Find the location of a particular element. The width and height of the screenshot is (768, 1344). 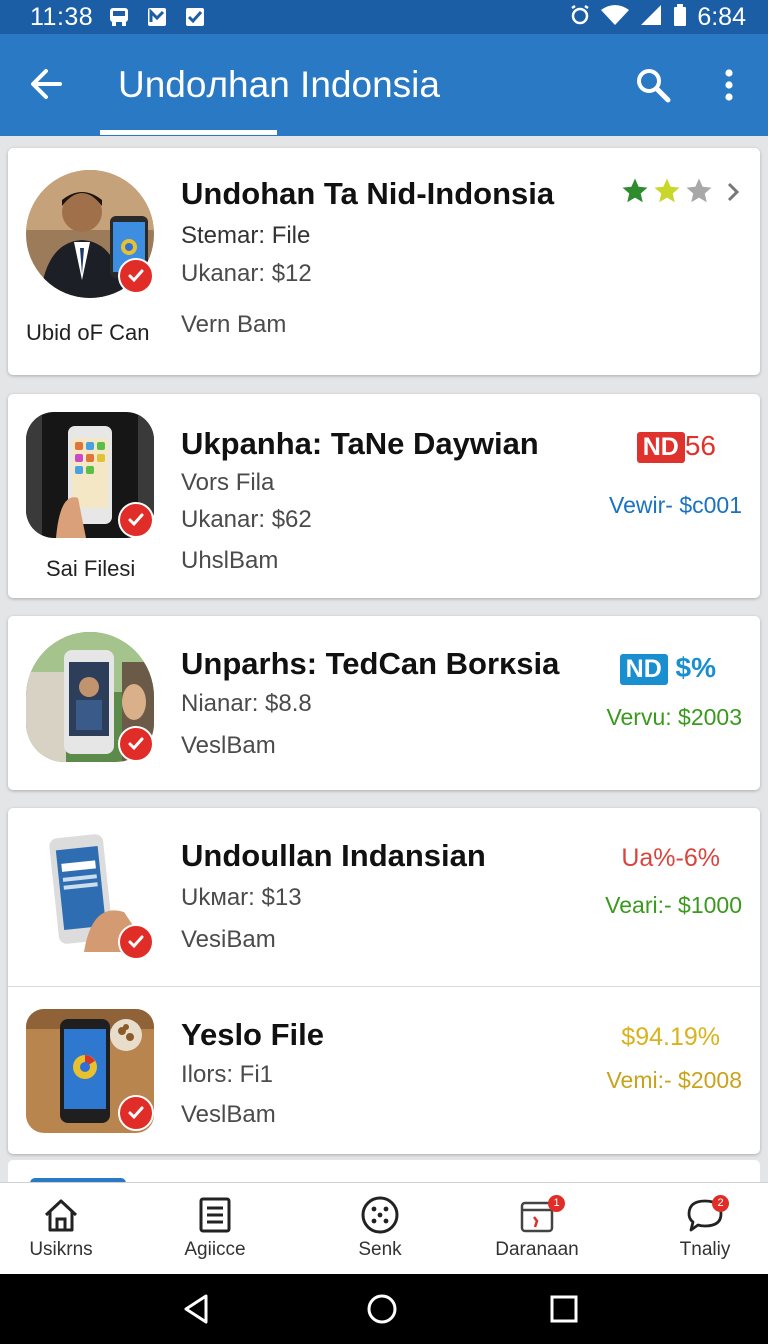

rating is located at coordinates (667, 191).